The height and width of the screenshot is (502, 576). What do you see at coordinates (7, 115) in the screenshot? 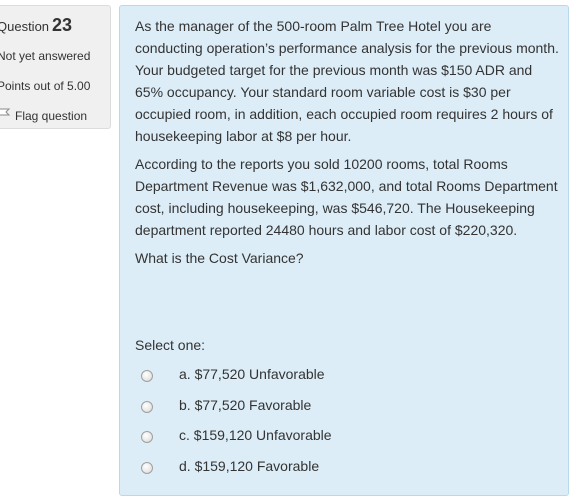
I see `flag-icon` at bounding box center [7, 115].